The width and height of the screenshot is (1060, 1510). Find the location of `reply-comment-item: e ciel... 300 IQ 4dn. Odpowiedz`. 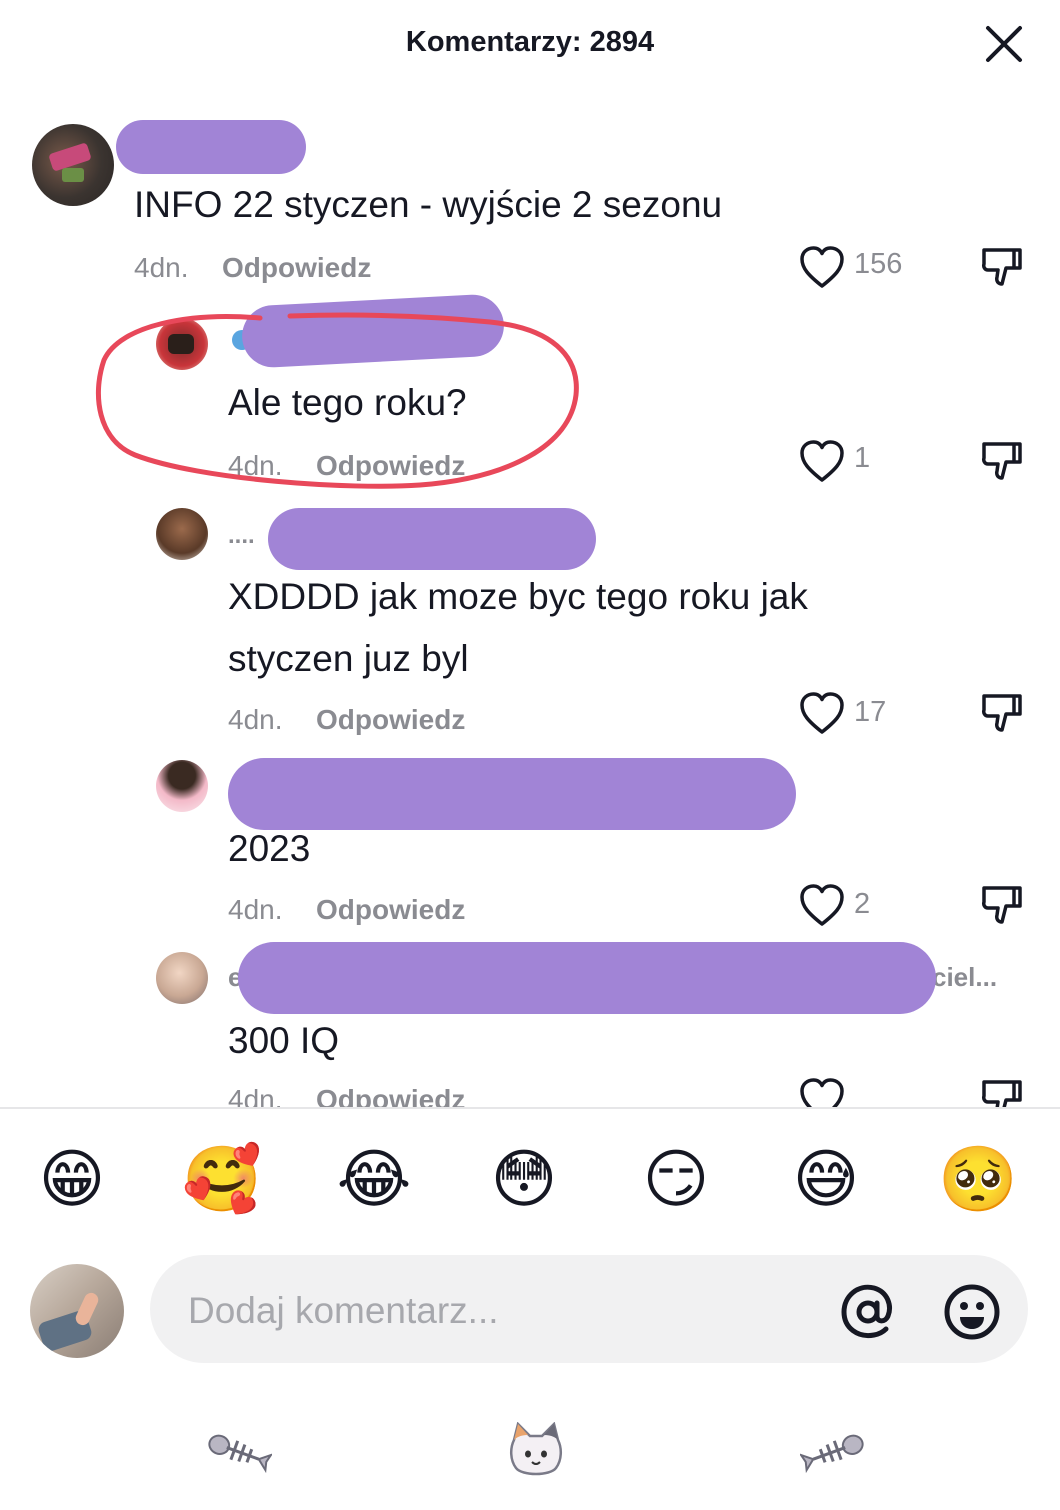

reply-comment-item: e ciel... 300 IQ 4dn. Odpowiedz is located at coordinates (530, 1023).